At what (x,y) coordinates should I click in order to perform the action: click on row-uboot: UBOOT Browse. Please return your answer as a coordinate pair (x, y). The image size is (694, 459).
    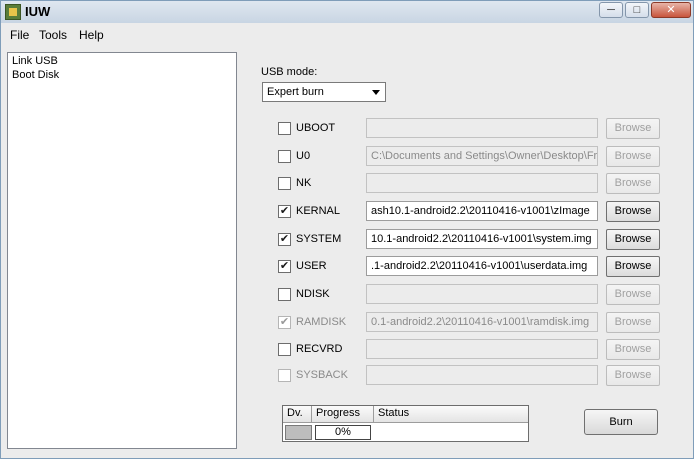
    Looking at the image, I should click on (473, 129).